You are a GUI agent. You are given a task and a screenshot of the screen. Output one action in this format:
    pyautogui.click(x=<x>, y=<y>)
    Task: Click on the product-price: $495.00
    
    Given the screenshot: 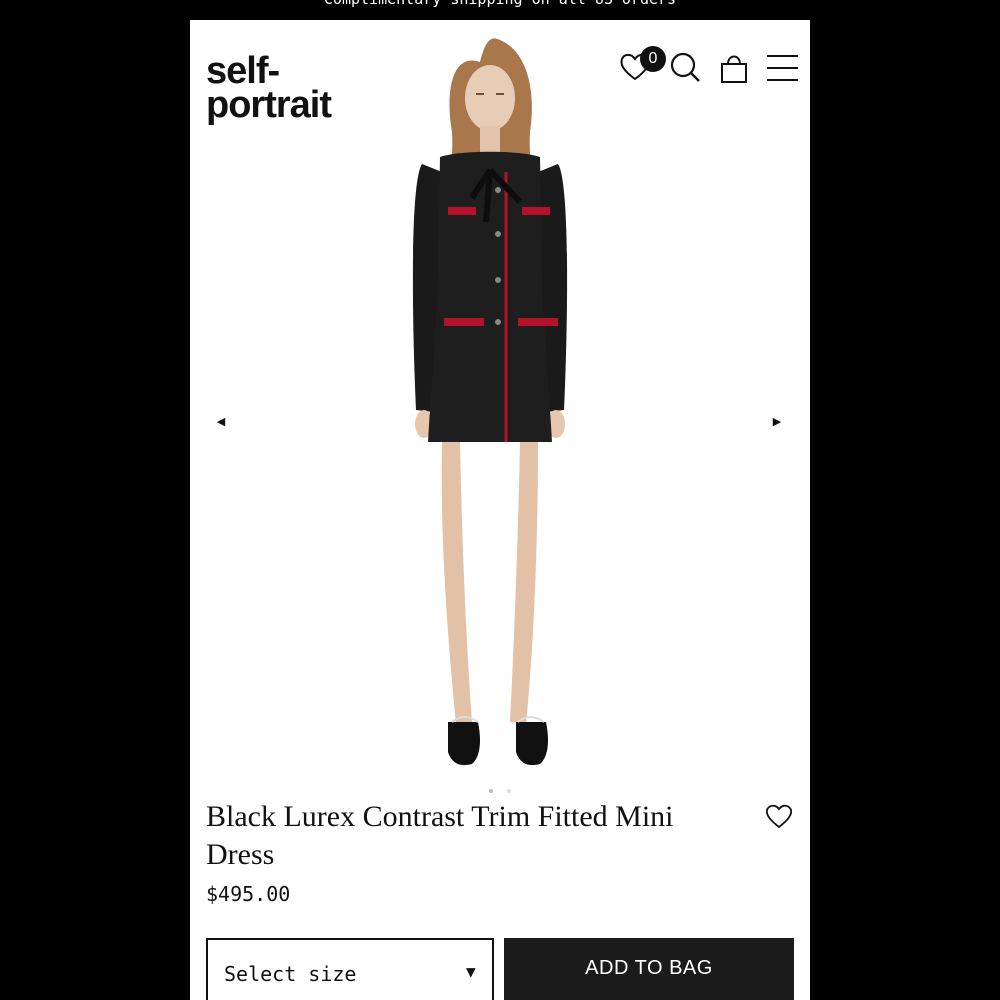 What is the action you would take?
    pyautogui.click(x=248, y=894)
    